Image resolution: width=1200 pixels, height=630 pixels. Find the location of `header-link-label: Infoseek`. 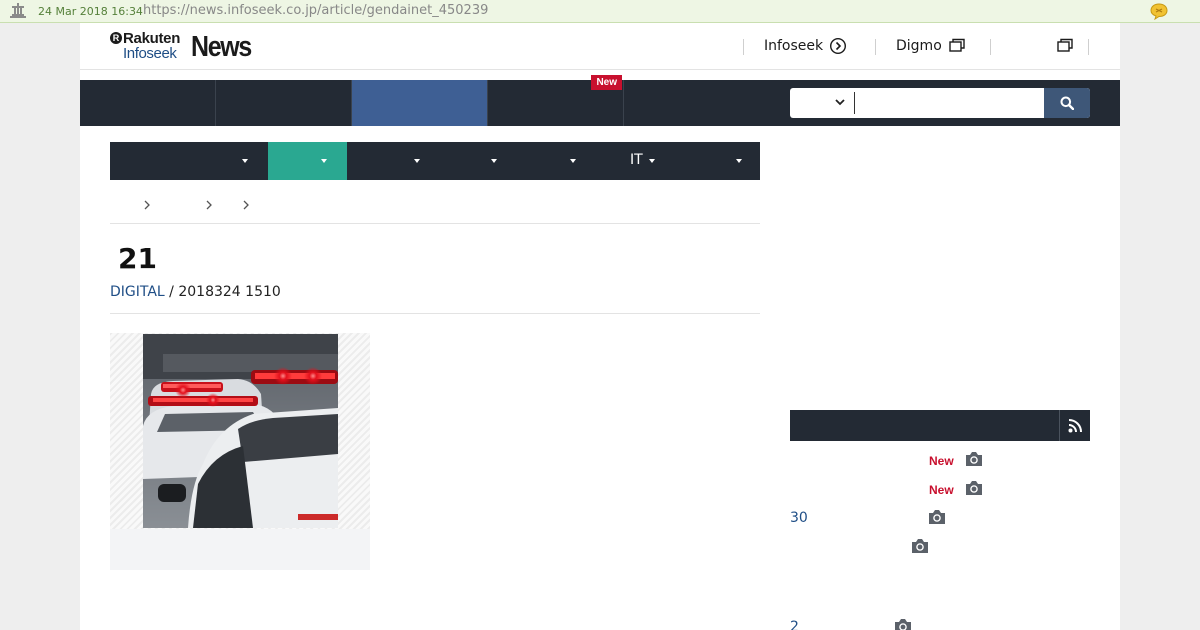

header-link-label: Infoseek is located at coordinates (794, 46).